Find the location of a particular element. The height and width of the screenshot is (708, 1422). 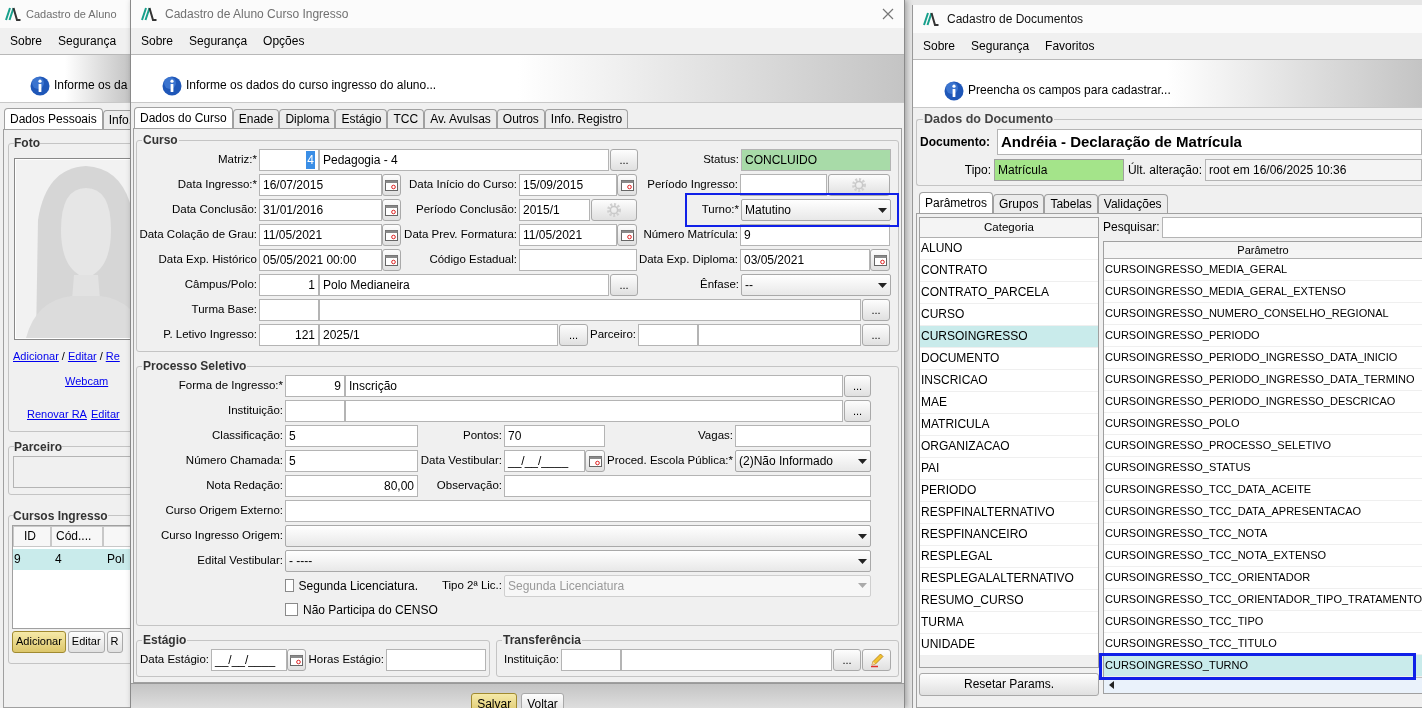

tab: Dados Pessoais is located at coordinates (53, 118).